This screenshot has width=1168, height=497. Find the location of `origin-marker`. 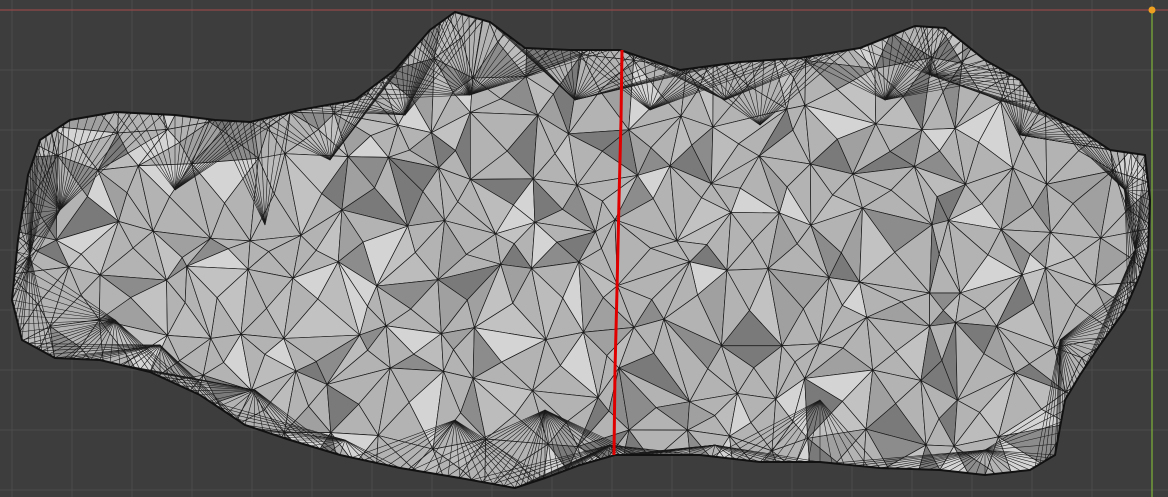

origin-marker is located at coordinates (1152, 10).